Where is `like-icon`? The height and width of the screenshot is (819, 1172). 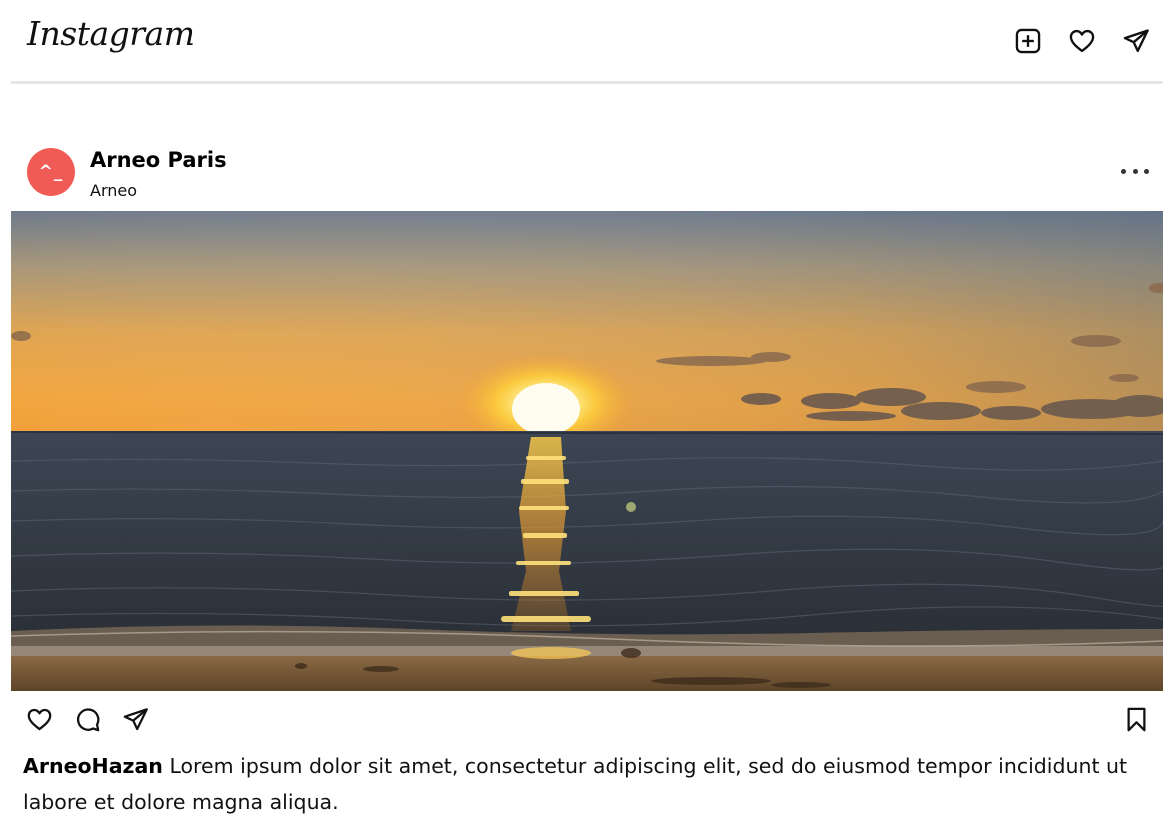 like-icon is located at coordinates (39, 719).